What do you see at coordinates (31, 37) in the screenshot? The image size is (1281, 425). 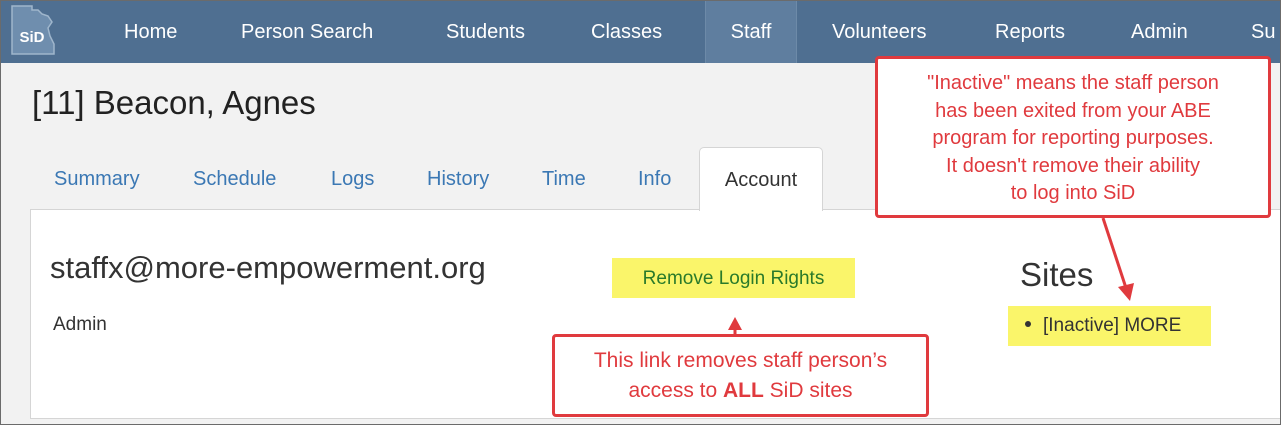 I see `logo-text: SiD` at bounding box center [31, 37].